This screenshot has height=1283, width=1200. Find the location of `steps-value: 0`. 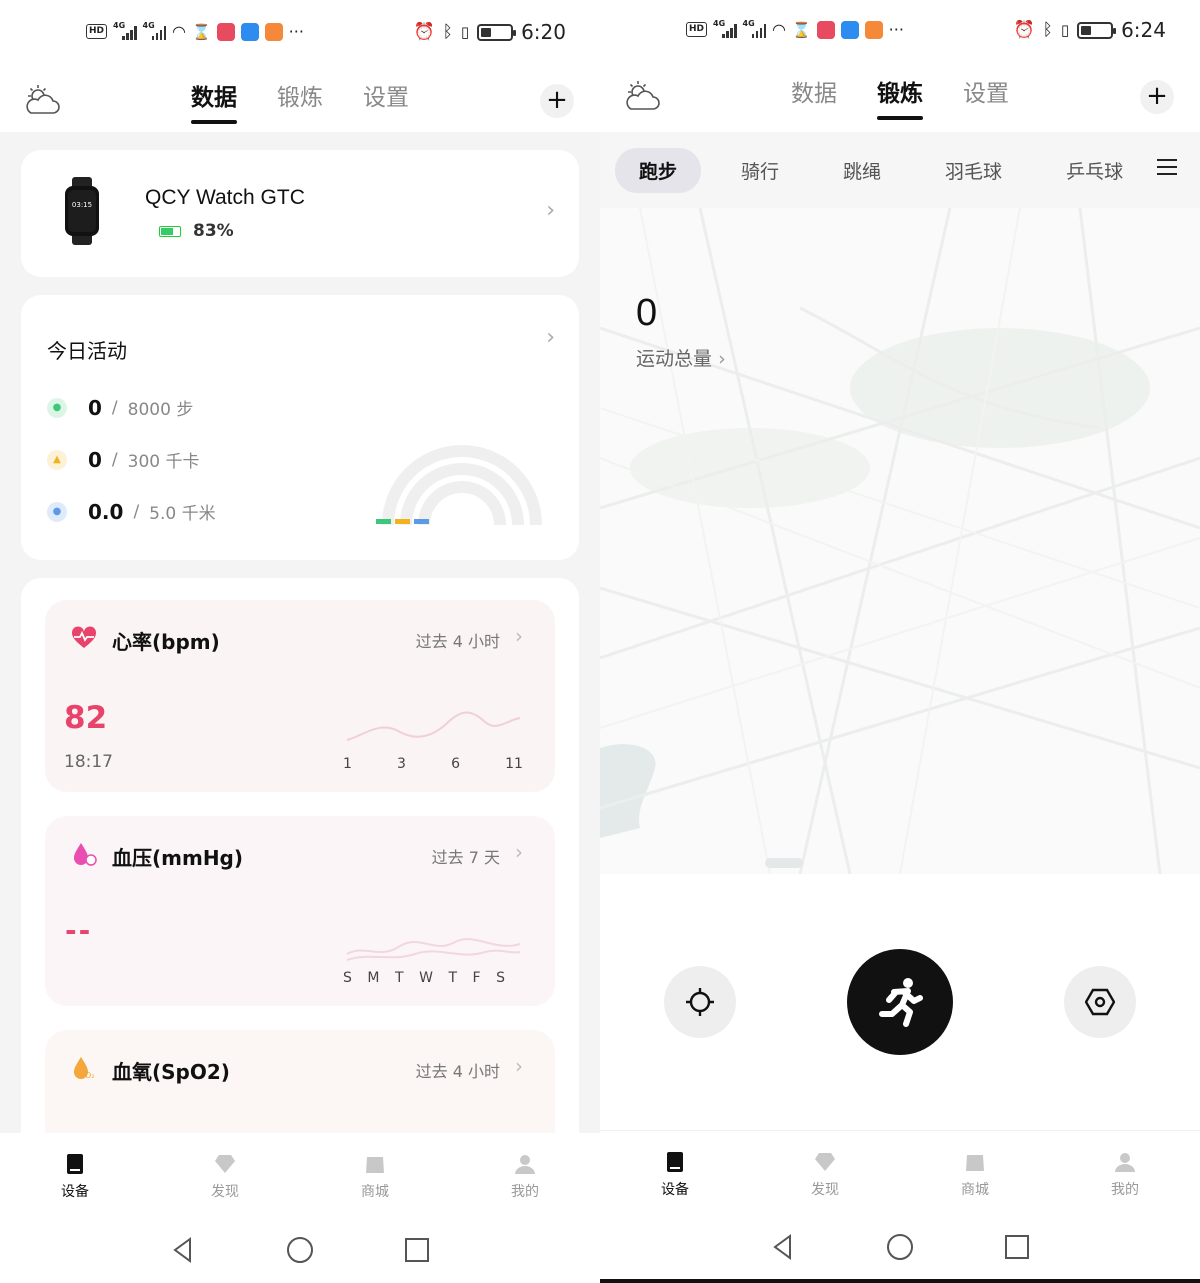

steps-value: 0 is located at coordinates (95, 407).